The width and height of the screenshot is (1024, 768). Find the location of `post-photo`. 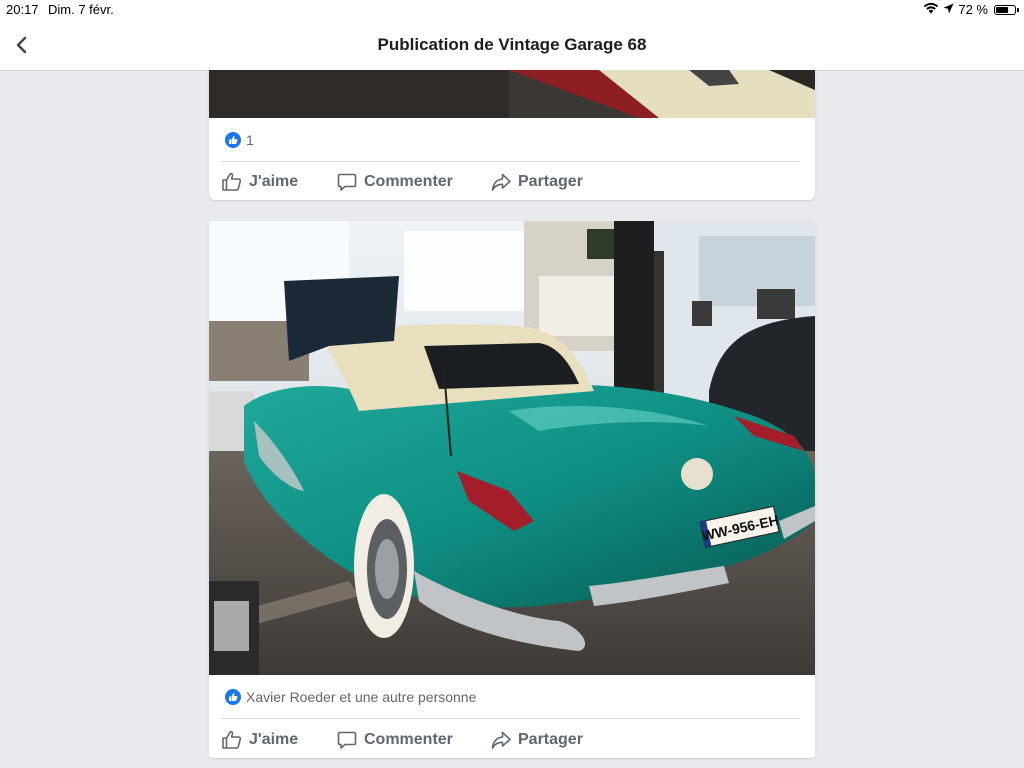

post-photo is located at coordinates (512, 94).